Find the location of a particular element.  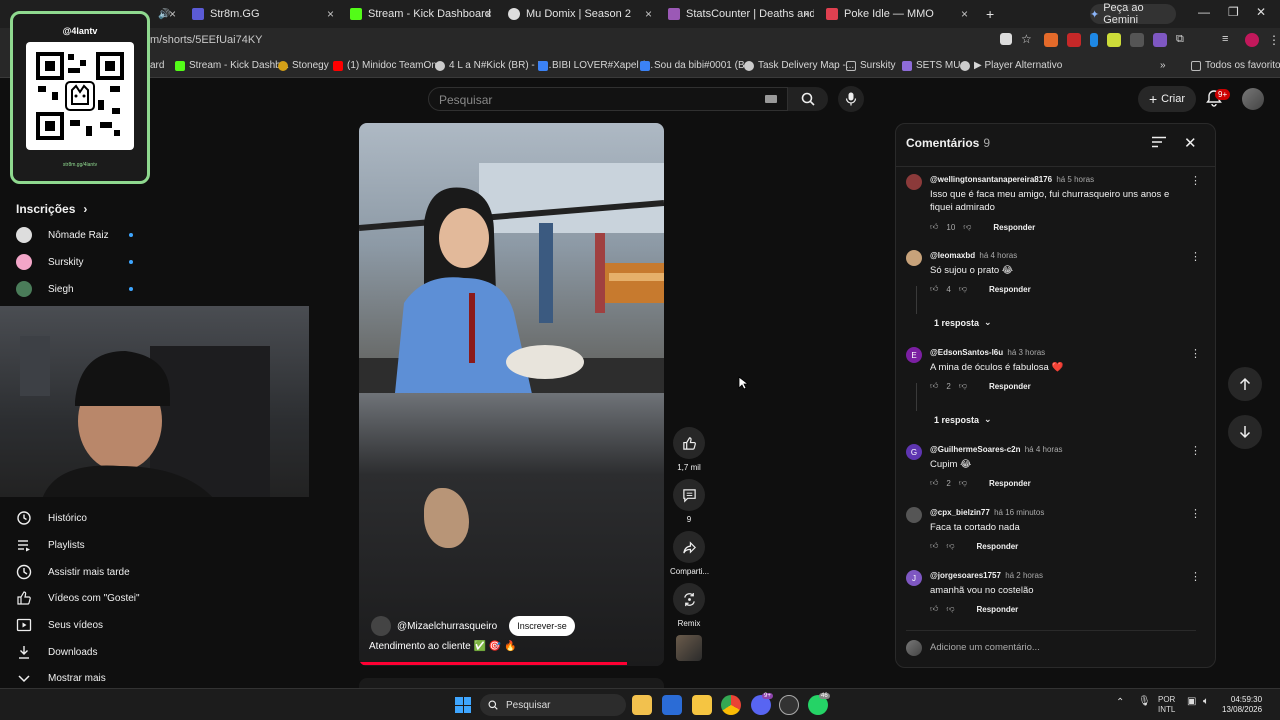

steam-icon is located at coordinates (789, 705).